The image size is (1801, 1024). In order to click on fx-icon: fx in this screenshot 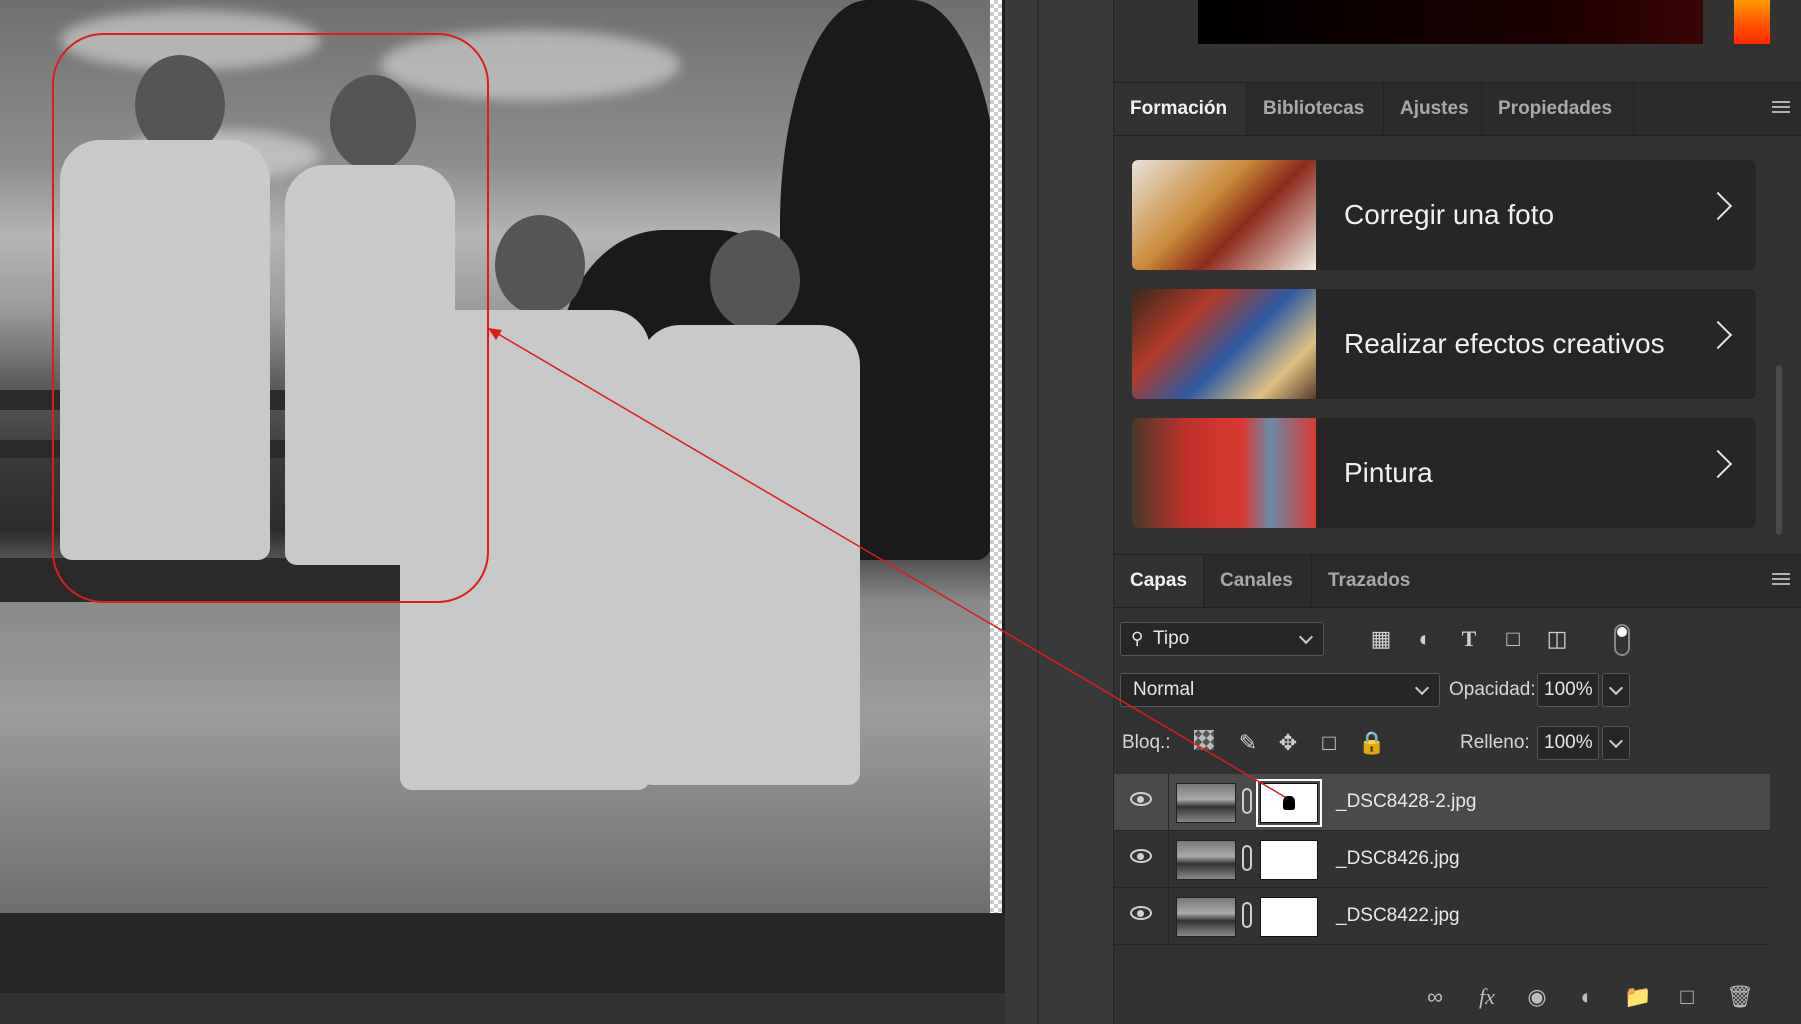, I will do `click(1487, 997)`.